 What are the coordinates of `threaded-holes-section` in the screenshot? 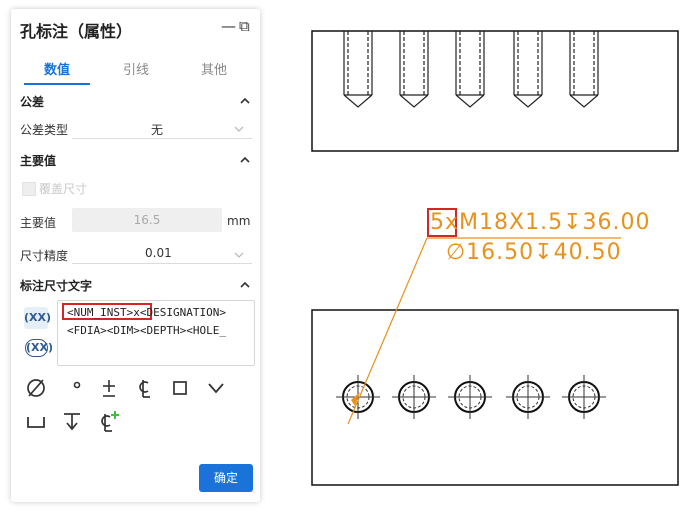 It's located at (471, 69).